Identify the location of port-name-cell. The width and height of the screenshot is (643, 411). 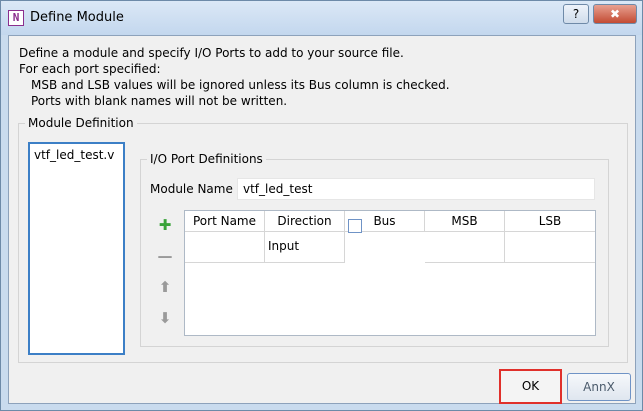
(225, 247).